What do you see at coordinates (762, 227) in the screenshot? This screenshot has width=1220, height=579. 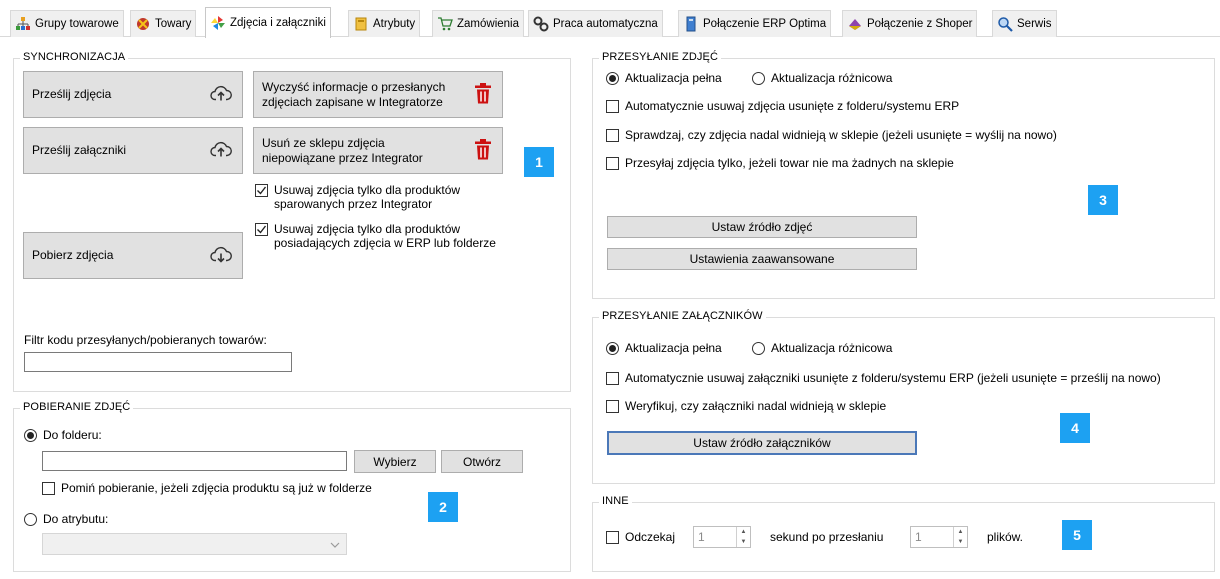 I see `set-photo-source-button: Ustaw źródło zdjęć` at bounding box center [762, 227].